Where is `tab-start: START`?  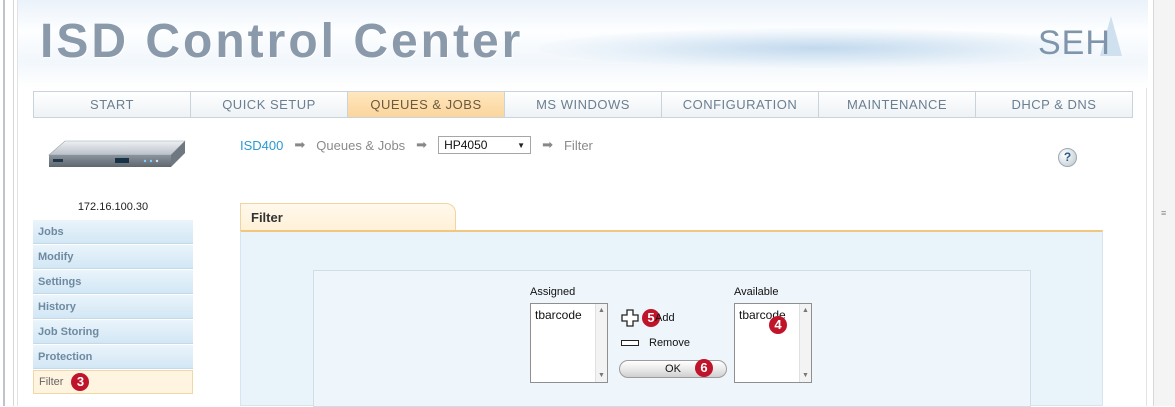
tab-start: START is located at coordinates (112, 104).